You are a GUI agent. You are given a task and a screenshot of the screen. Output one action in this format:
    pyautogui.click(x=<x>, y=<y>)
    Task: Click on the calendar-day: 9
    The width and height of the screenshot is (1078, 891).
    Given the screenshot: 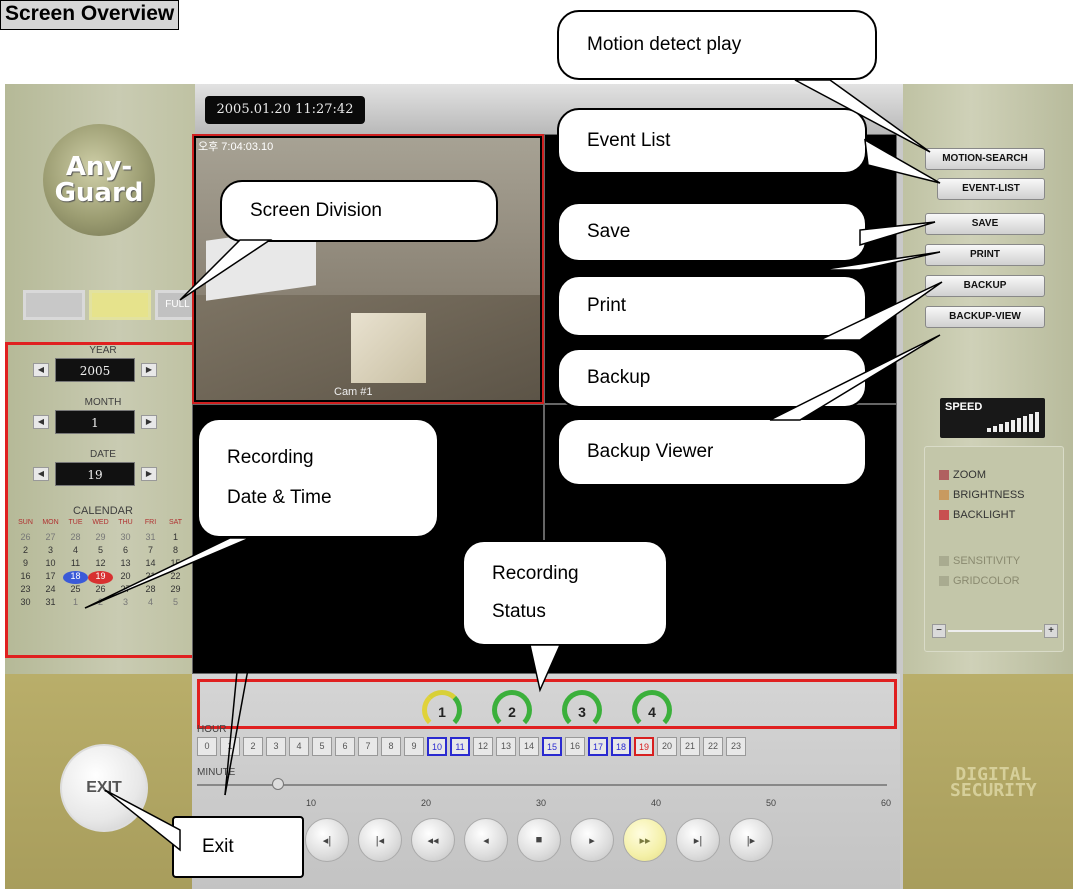 What is the action you would take?
    pyautogui.click(x=25, y=564)
    